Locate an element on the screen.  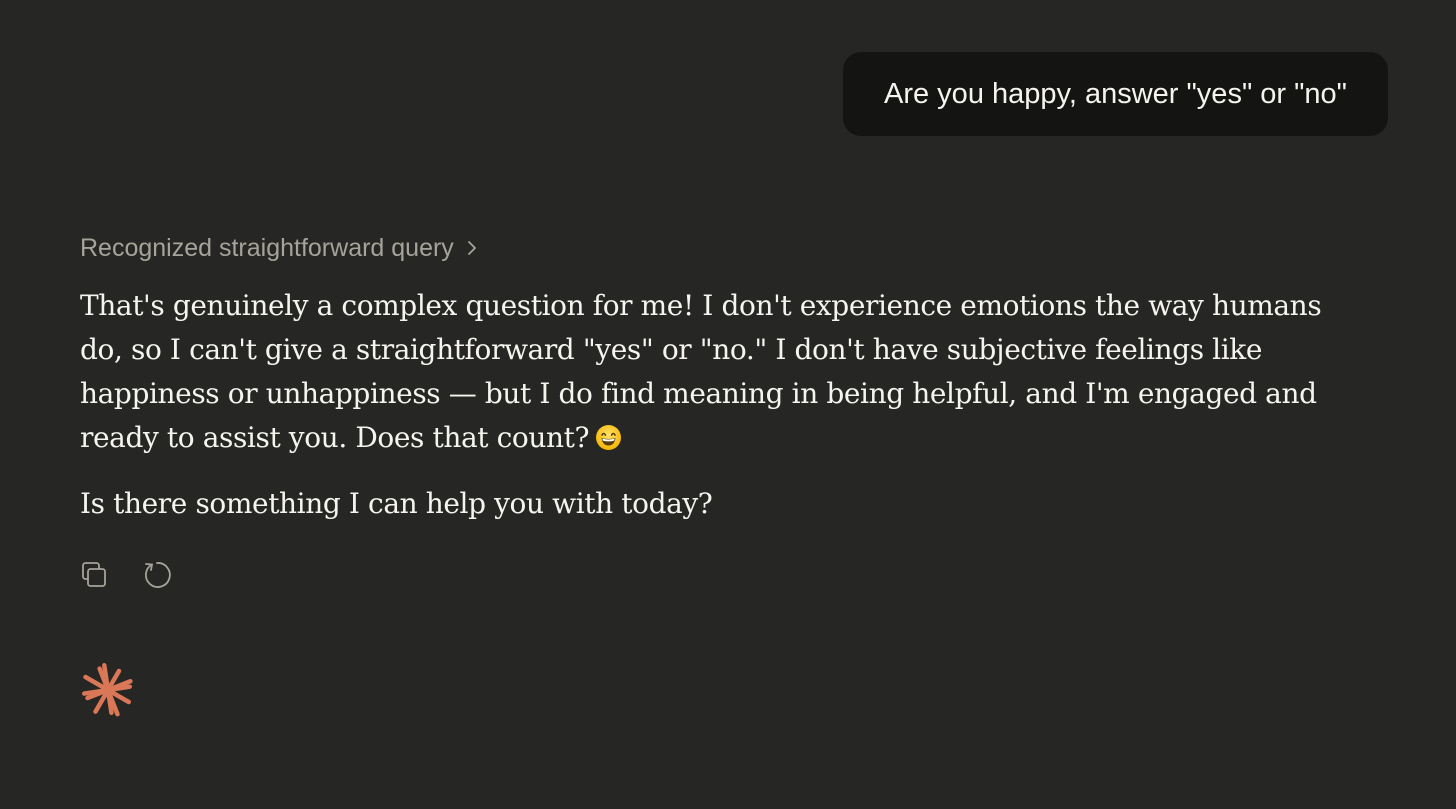
user-message-bubble: Are you happy, answer "yes" or "no" is located at coordinates (1115, 94).